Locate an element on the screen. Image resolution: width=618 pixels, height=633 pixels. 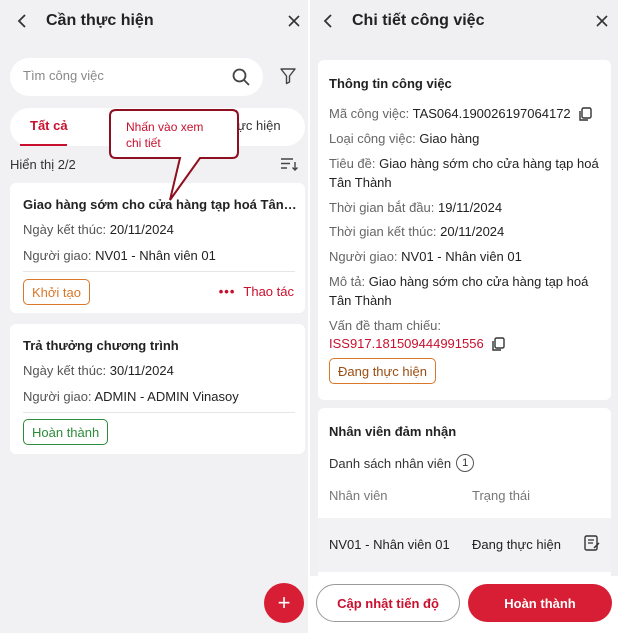
section-title: Thông tin công việc is located at coordinates (390, 83).